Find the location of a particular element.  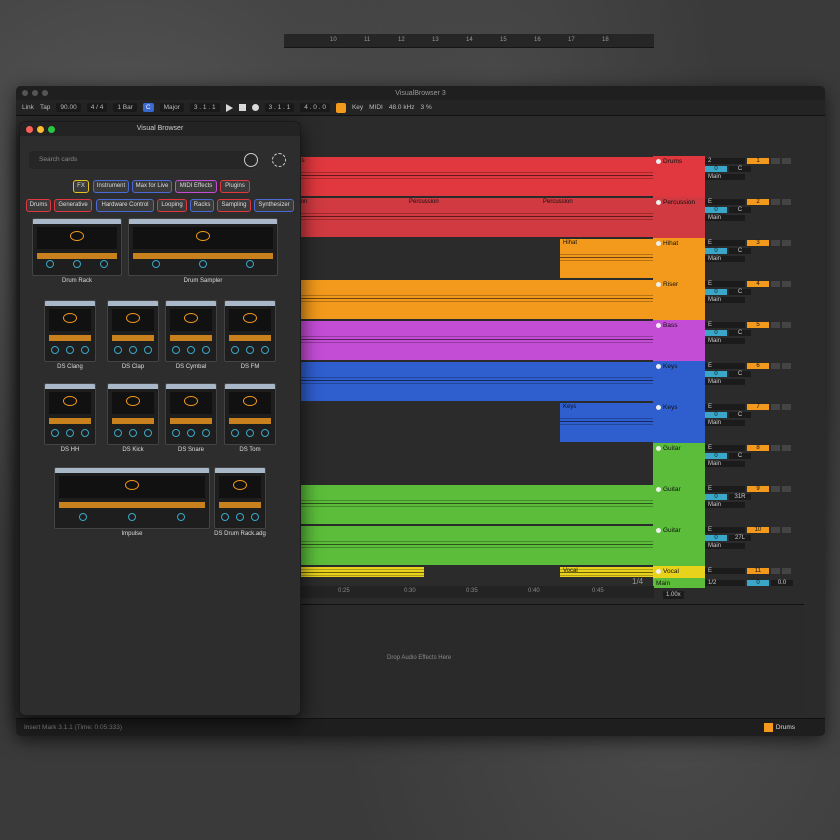

tempo-field: 90.00 is located at coordinates (68, 107).